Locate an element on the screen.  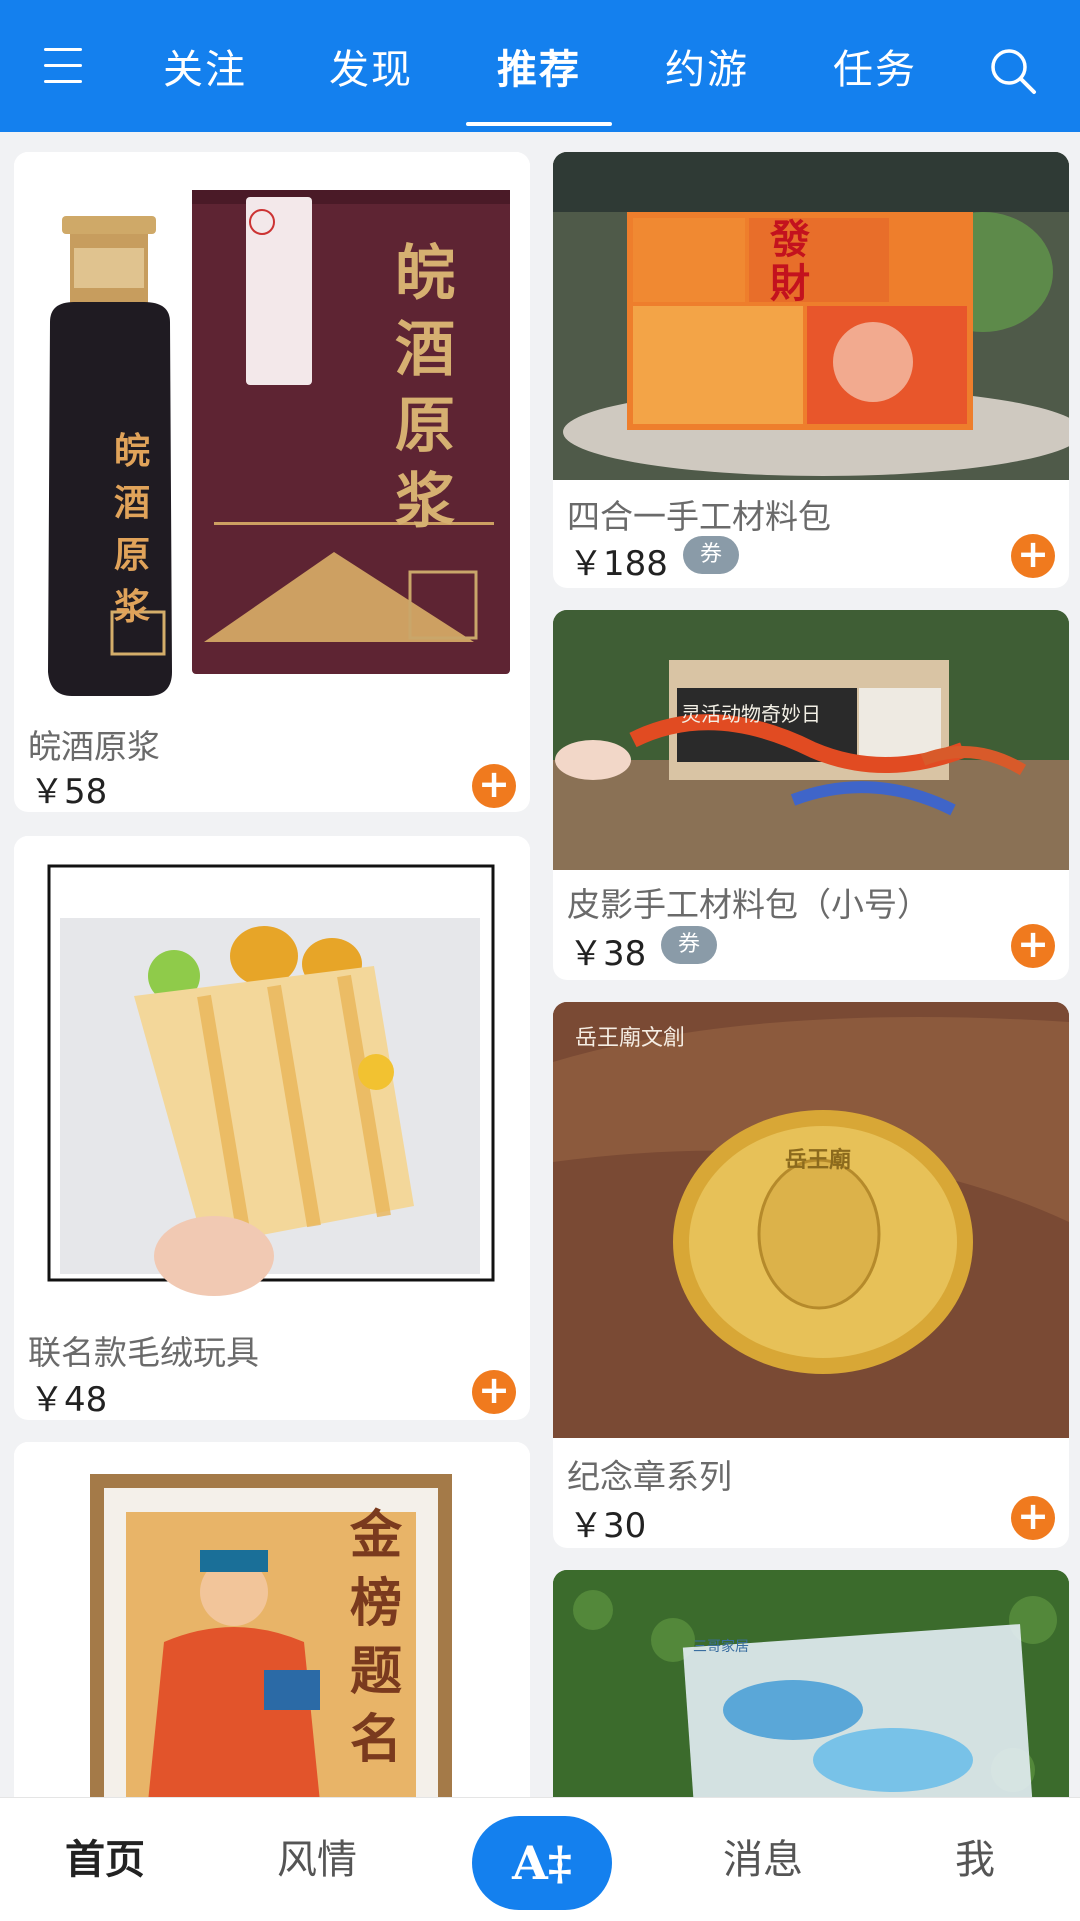
nav-home: 首页 is located at coordinates (105, 1860).